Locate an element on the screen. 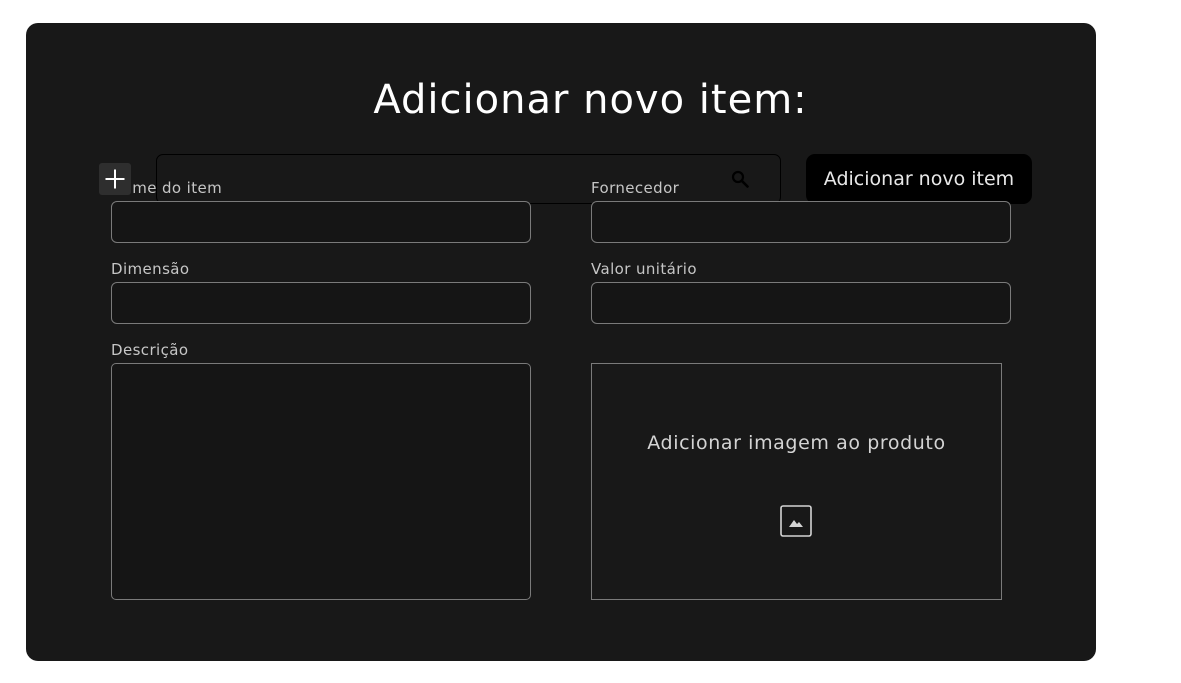 Image resolution: width=1181 pixels, height=683 pixels. dimension-input is located at coordinates (321, 303).